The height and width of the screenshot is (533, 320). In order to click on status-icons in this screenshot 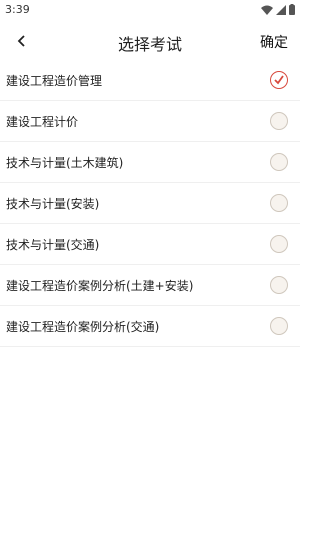, I will do `click(278, 9)`.